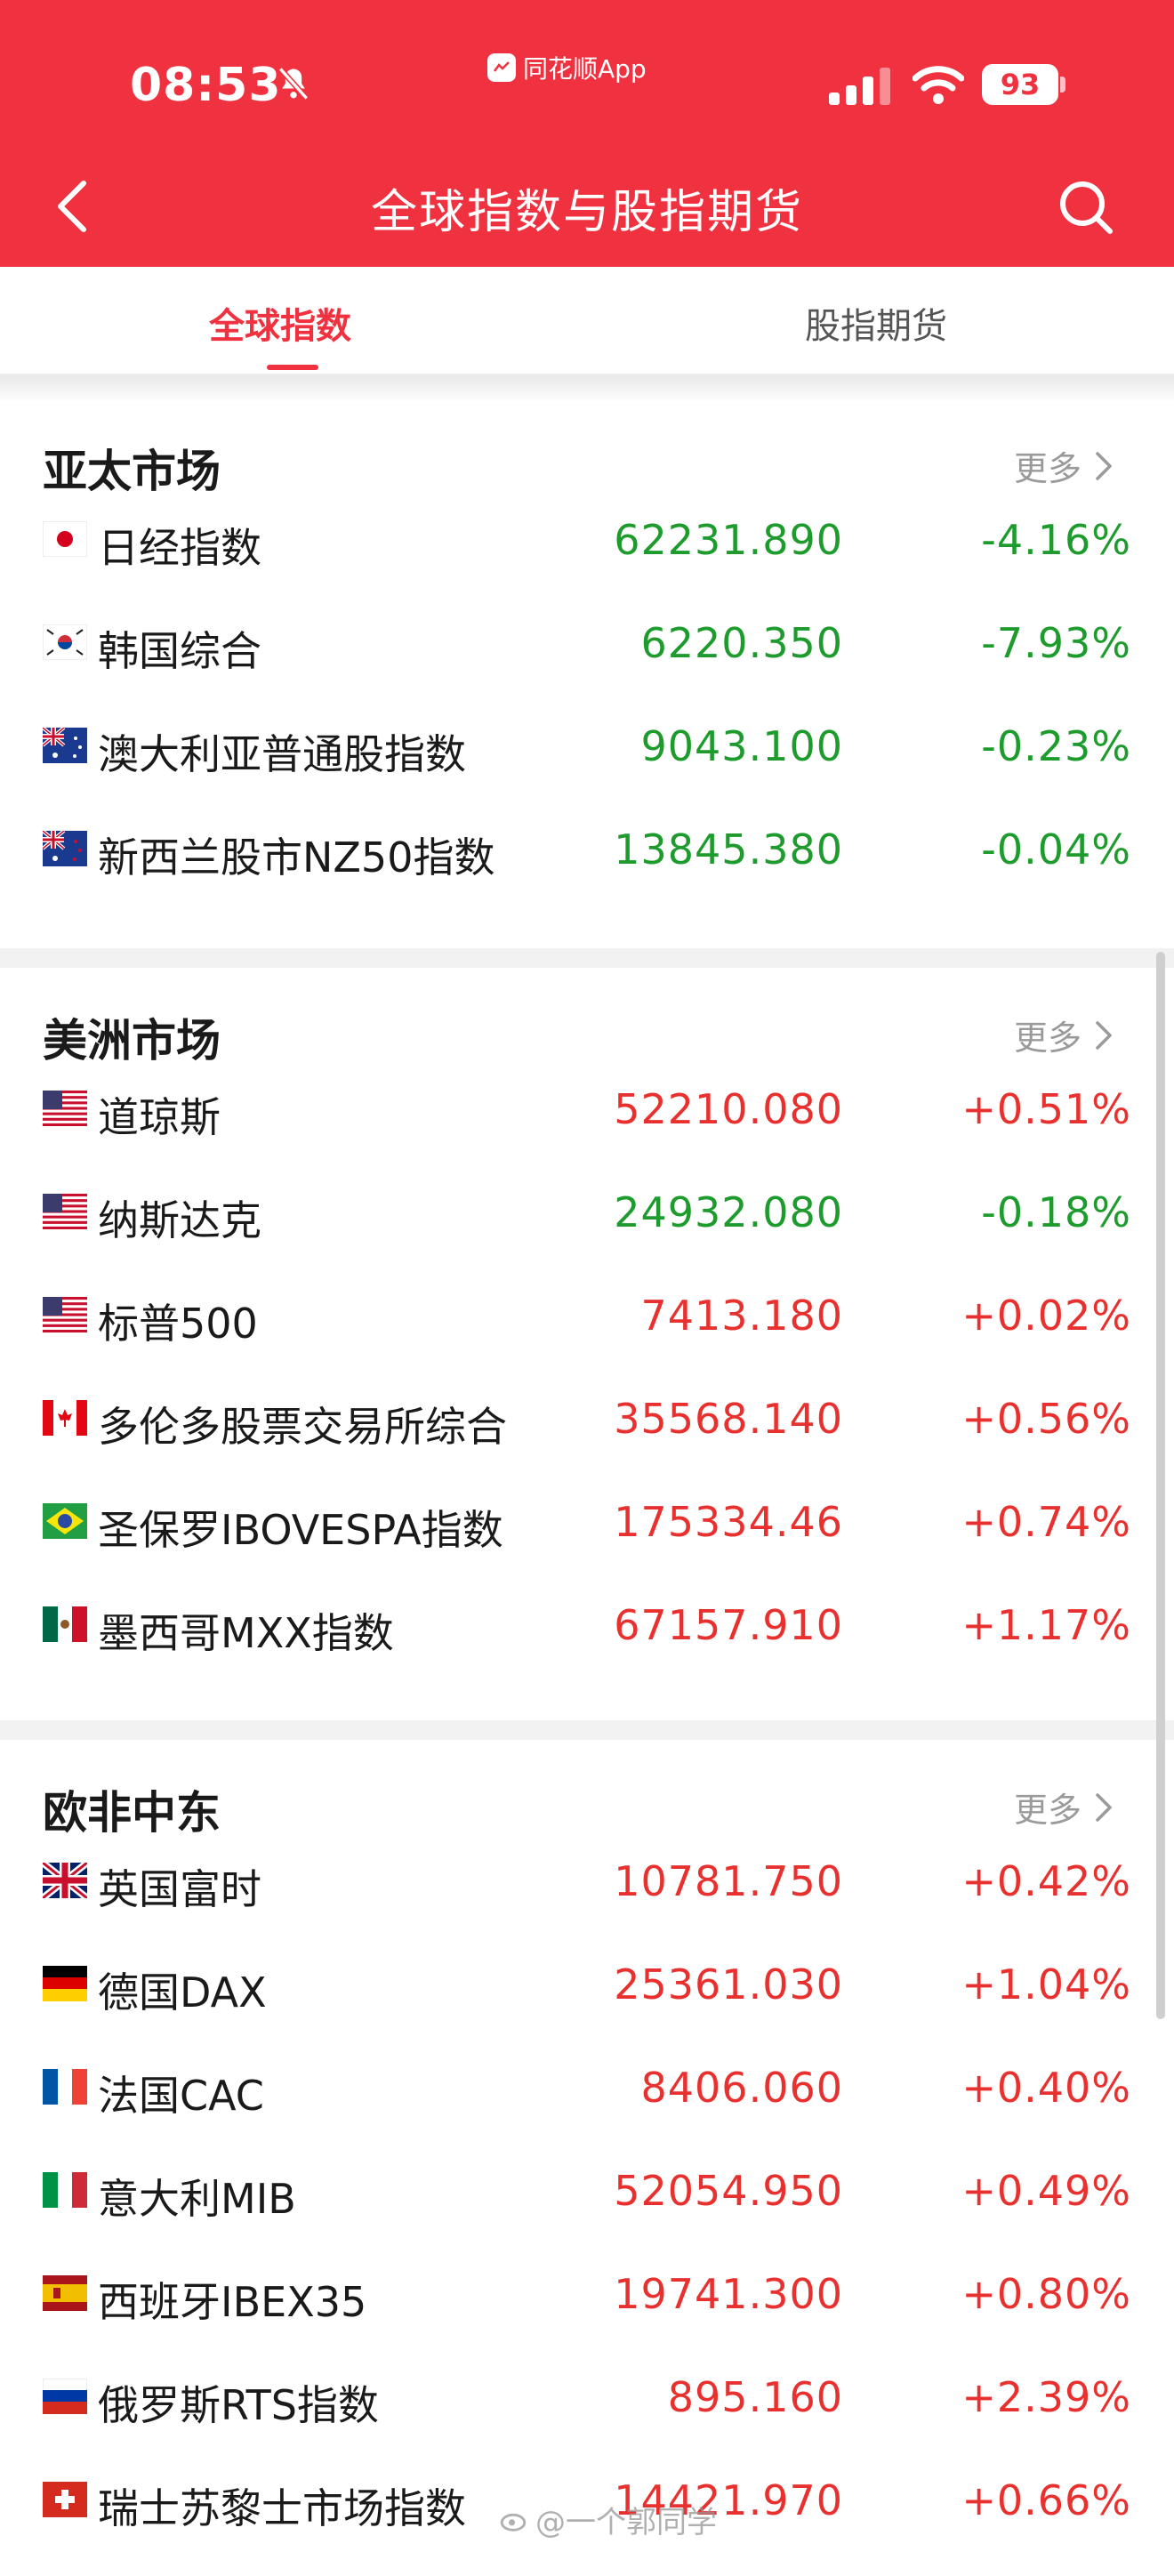 The image size is (1174, 2576). I want to click on index-change: +1.17%, so click(1046, 1625).